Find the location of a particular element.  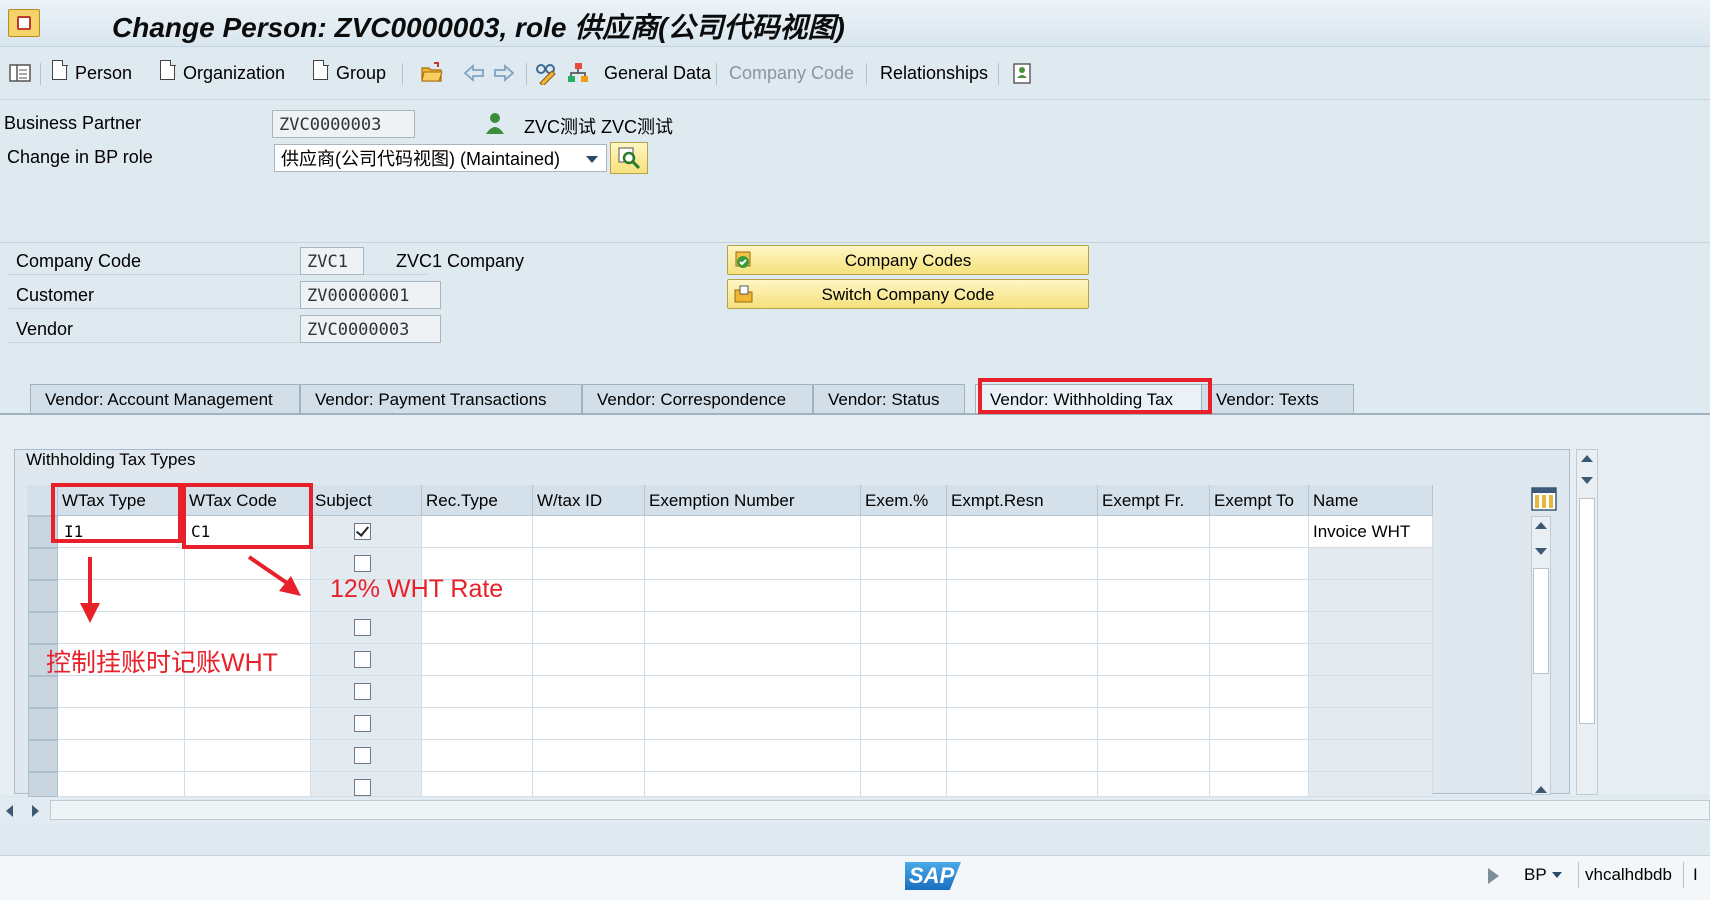

company-code-field: ZVC1 is located at coordinates (332, 261).